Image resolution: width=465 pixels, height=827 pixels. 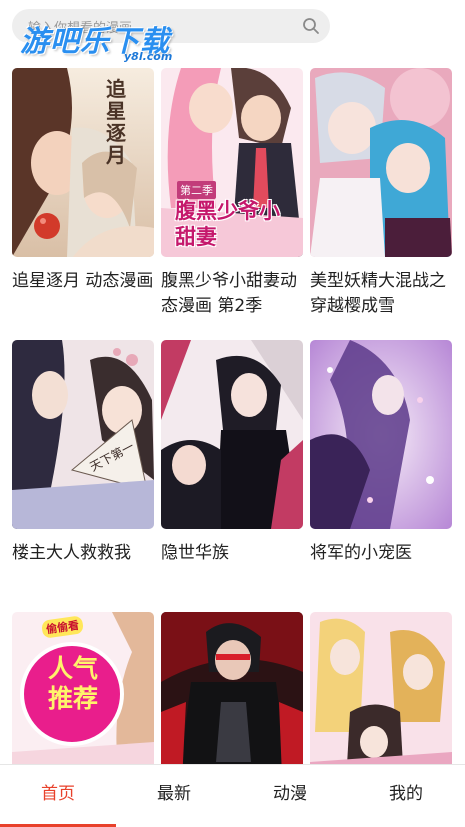 What do you see at coordinates (378, 293) in the screenshot?
I see `comic-title: 美型妖精大混战之穿越樱成雪` at bounding box center [378, 293].